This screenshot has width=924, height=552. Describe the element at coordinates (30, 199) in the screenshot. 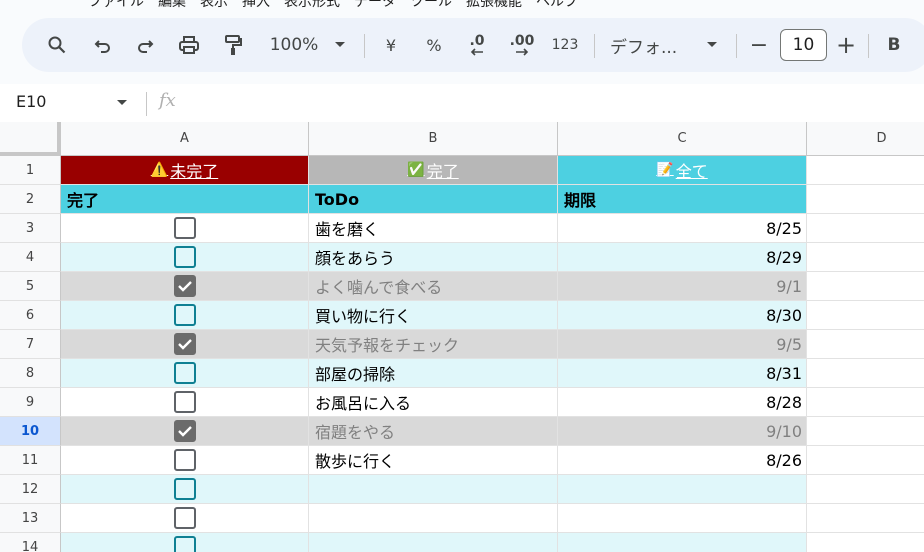

I see `row-header-2: 2` at that location.